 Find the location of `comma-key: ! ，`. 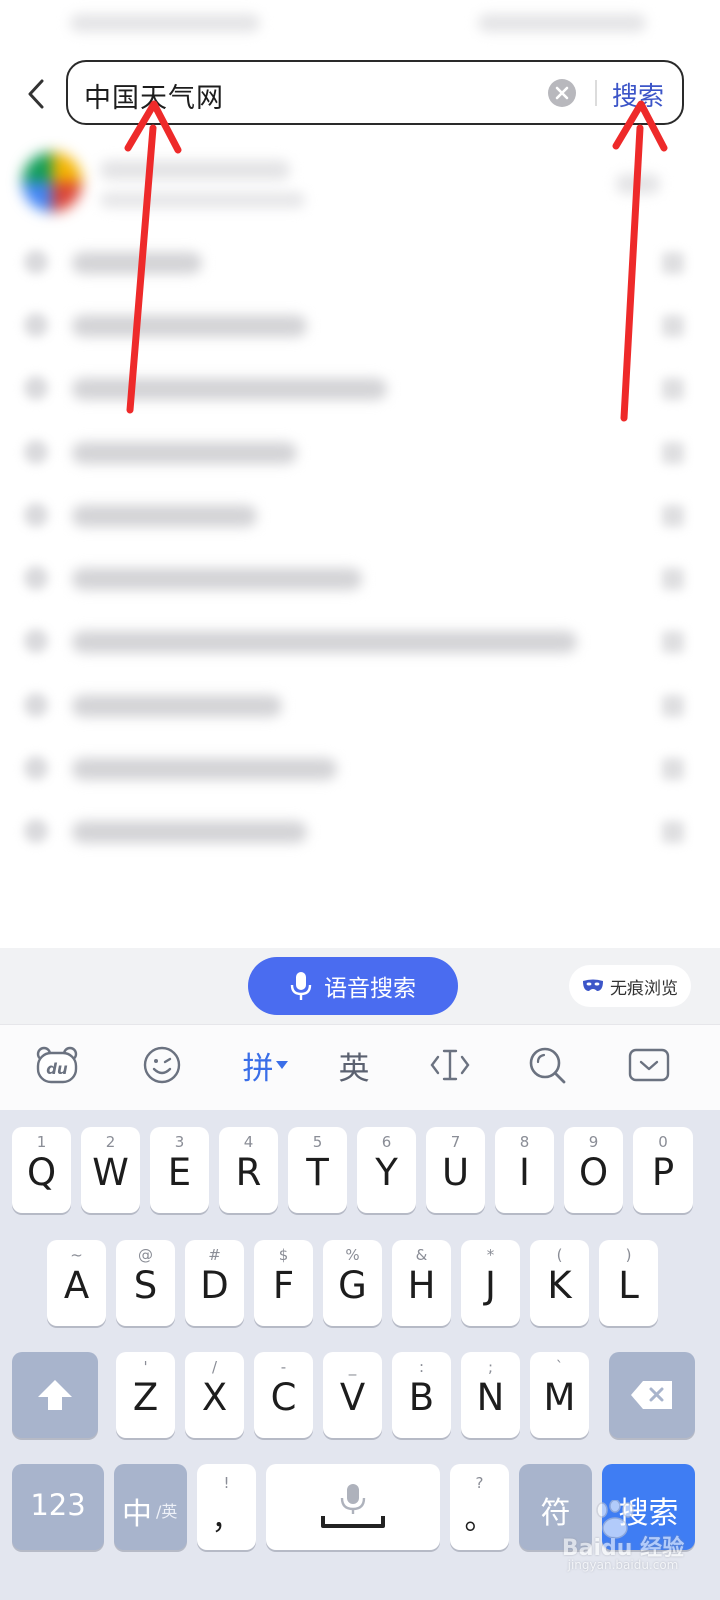

comma-key: ! ， is located at coordinates (226, 1507).